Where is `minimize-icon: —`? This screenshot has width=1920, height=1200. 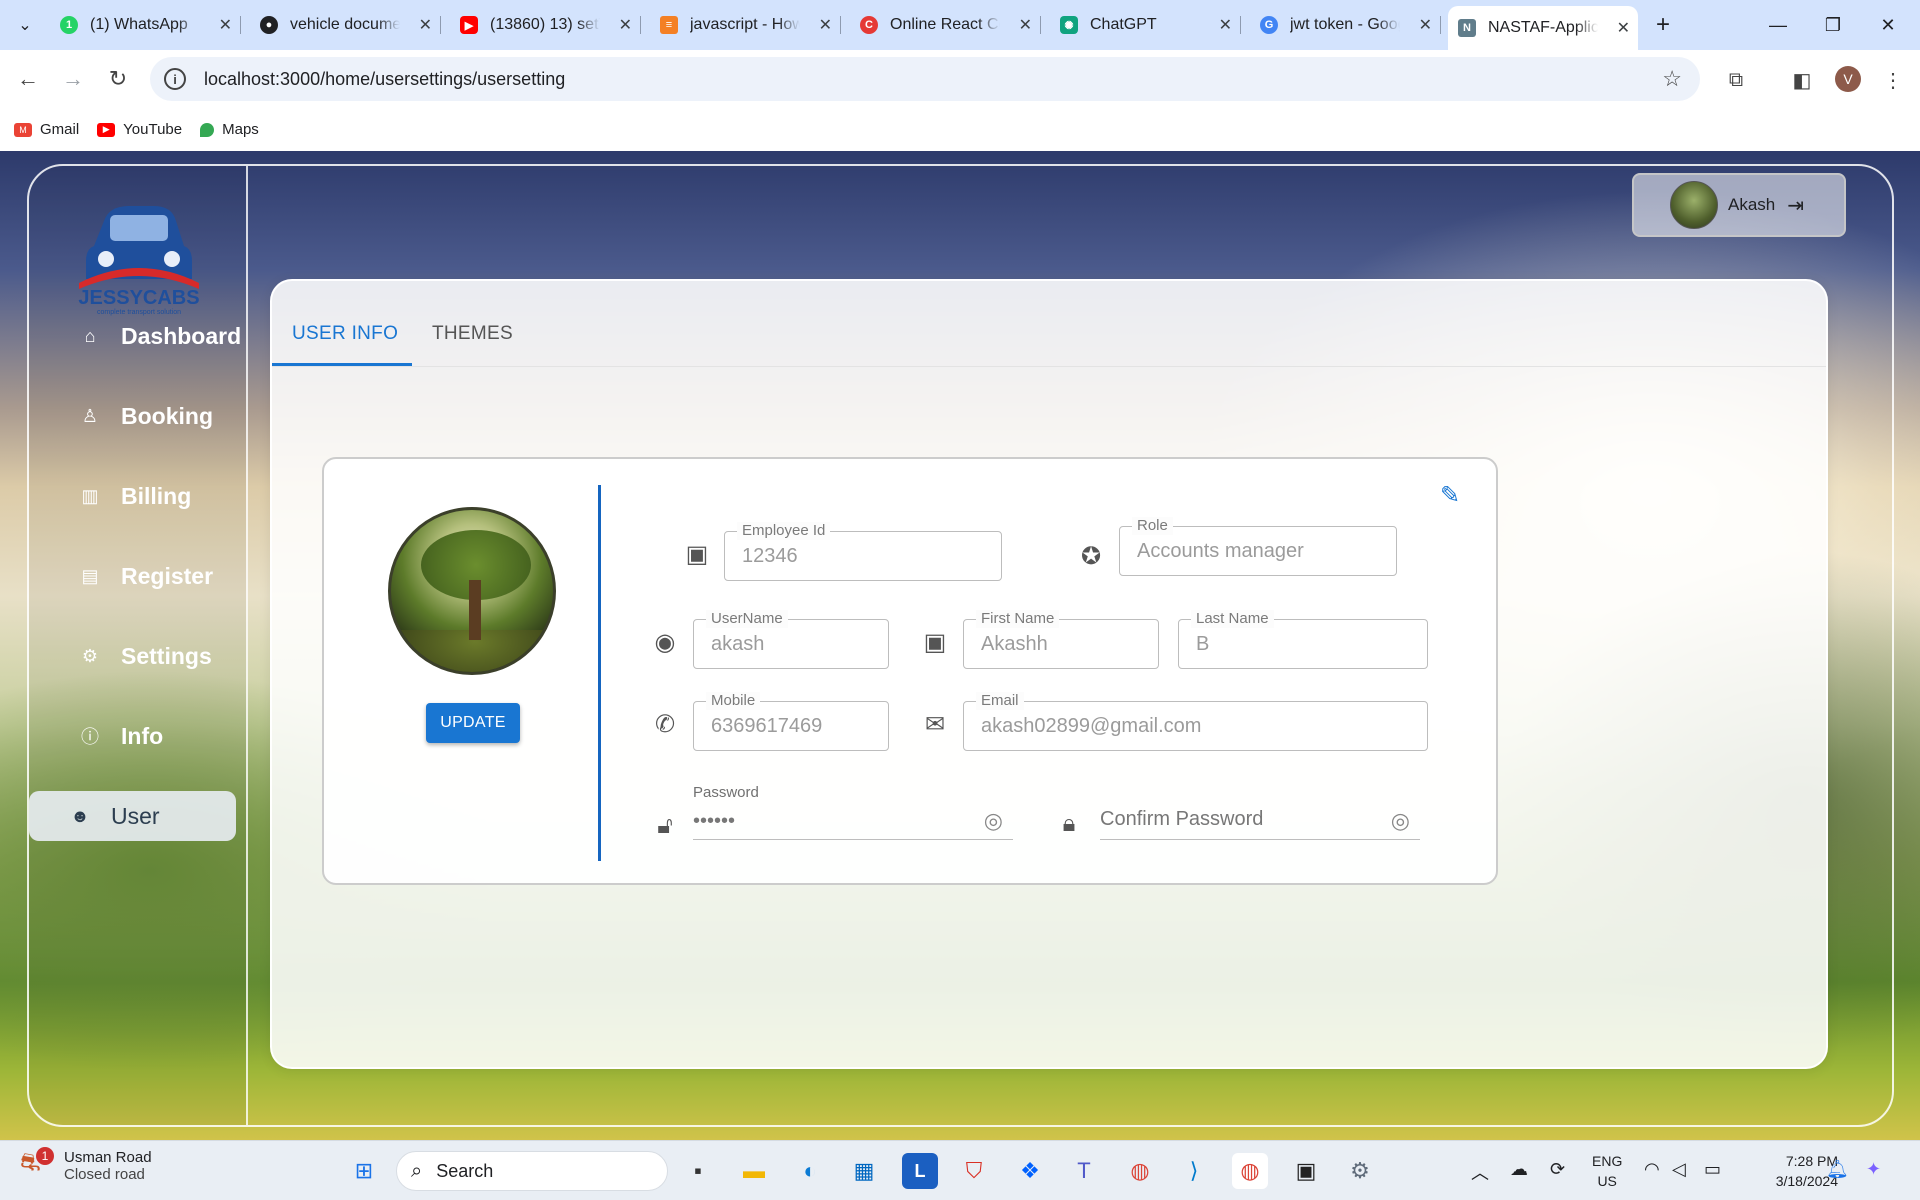 minimize-icon: — is located at coordinates (1778, 25).